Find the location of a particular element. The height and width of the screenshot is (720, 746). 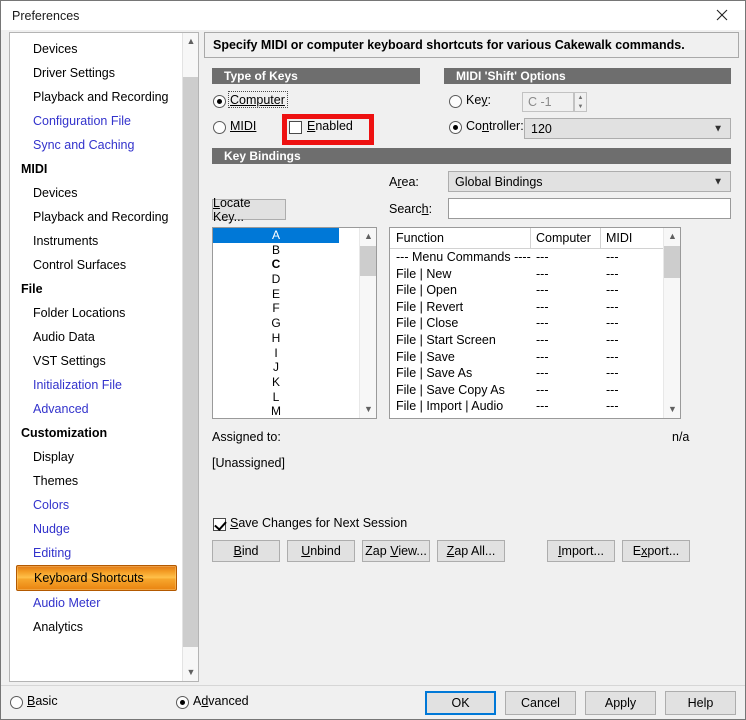

enabled-label: Enabled is located at coordinates (330, 126).